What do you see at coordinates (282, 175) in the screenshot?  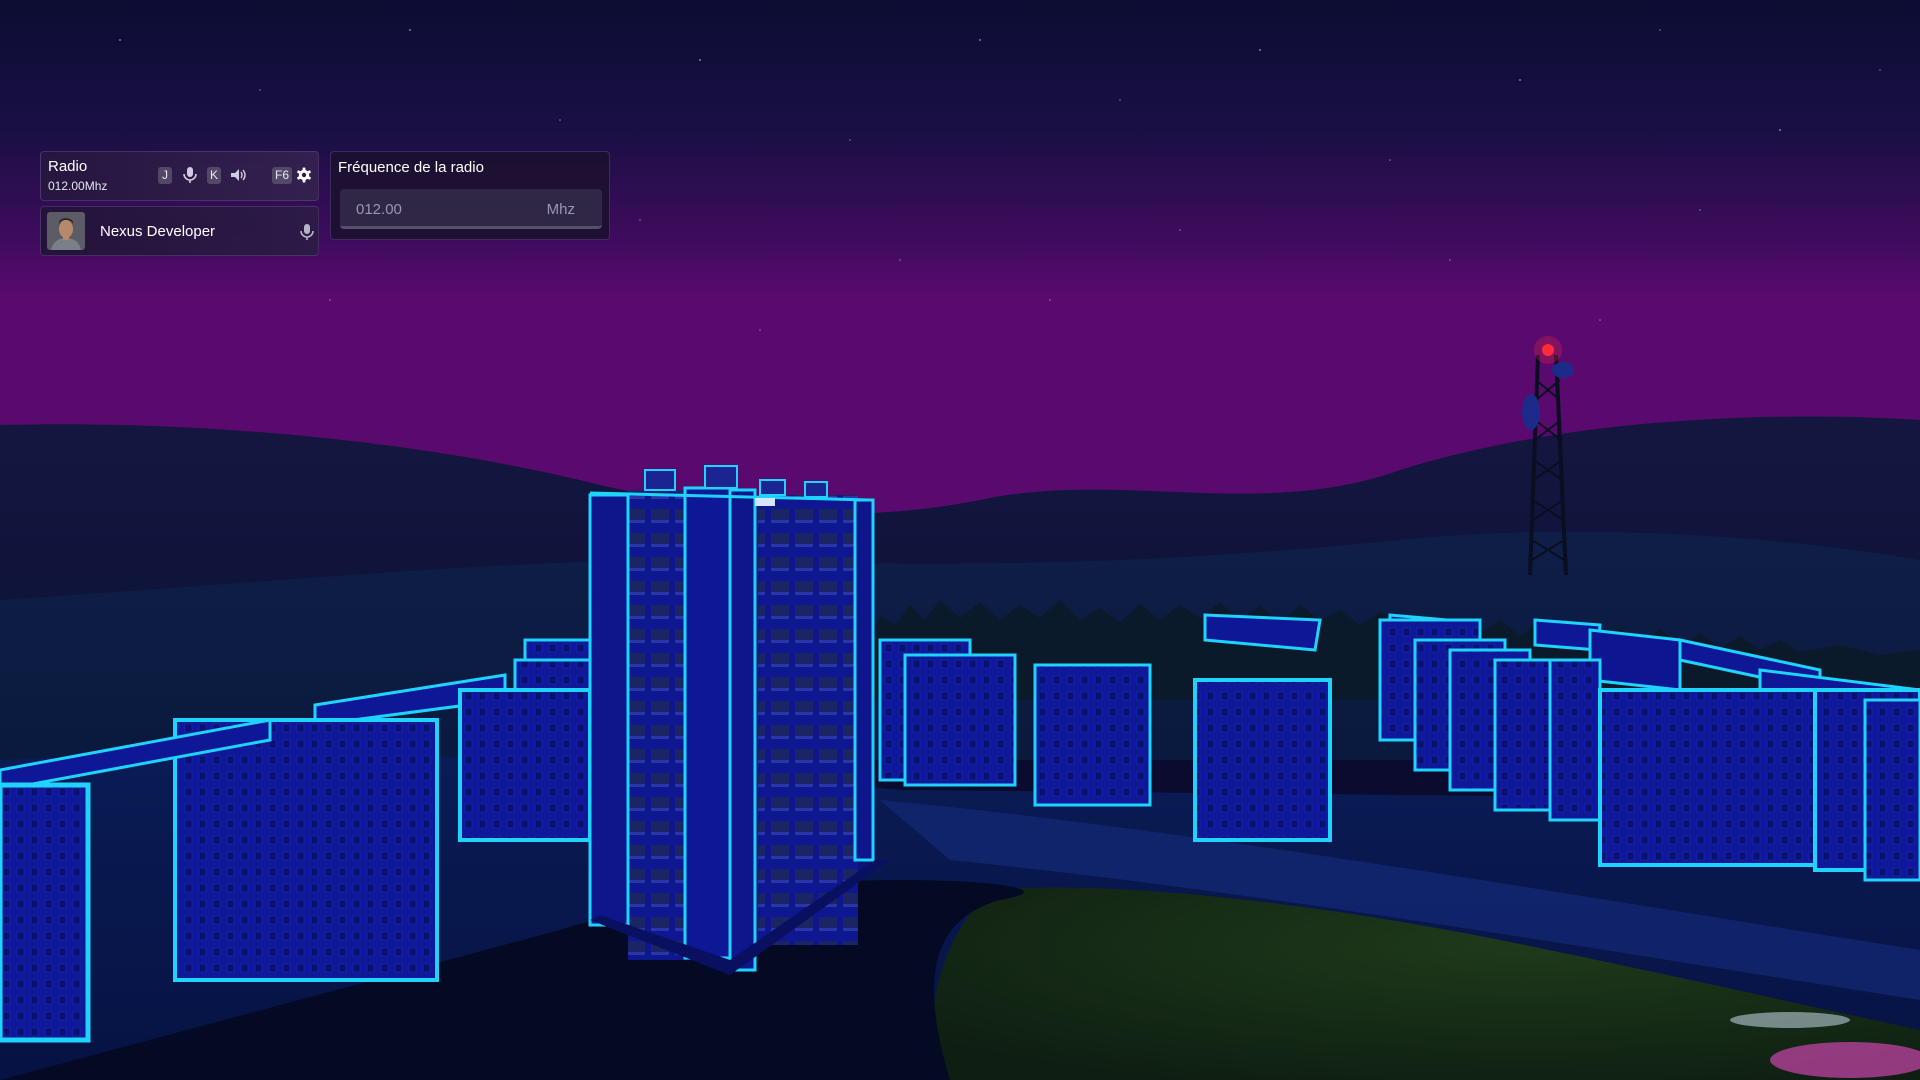 I see `key-f6-badge: F6` at bounding box center [282, 175].